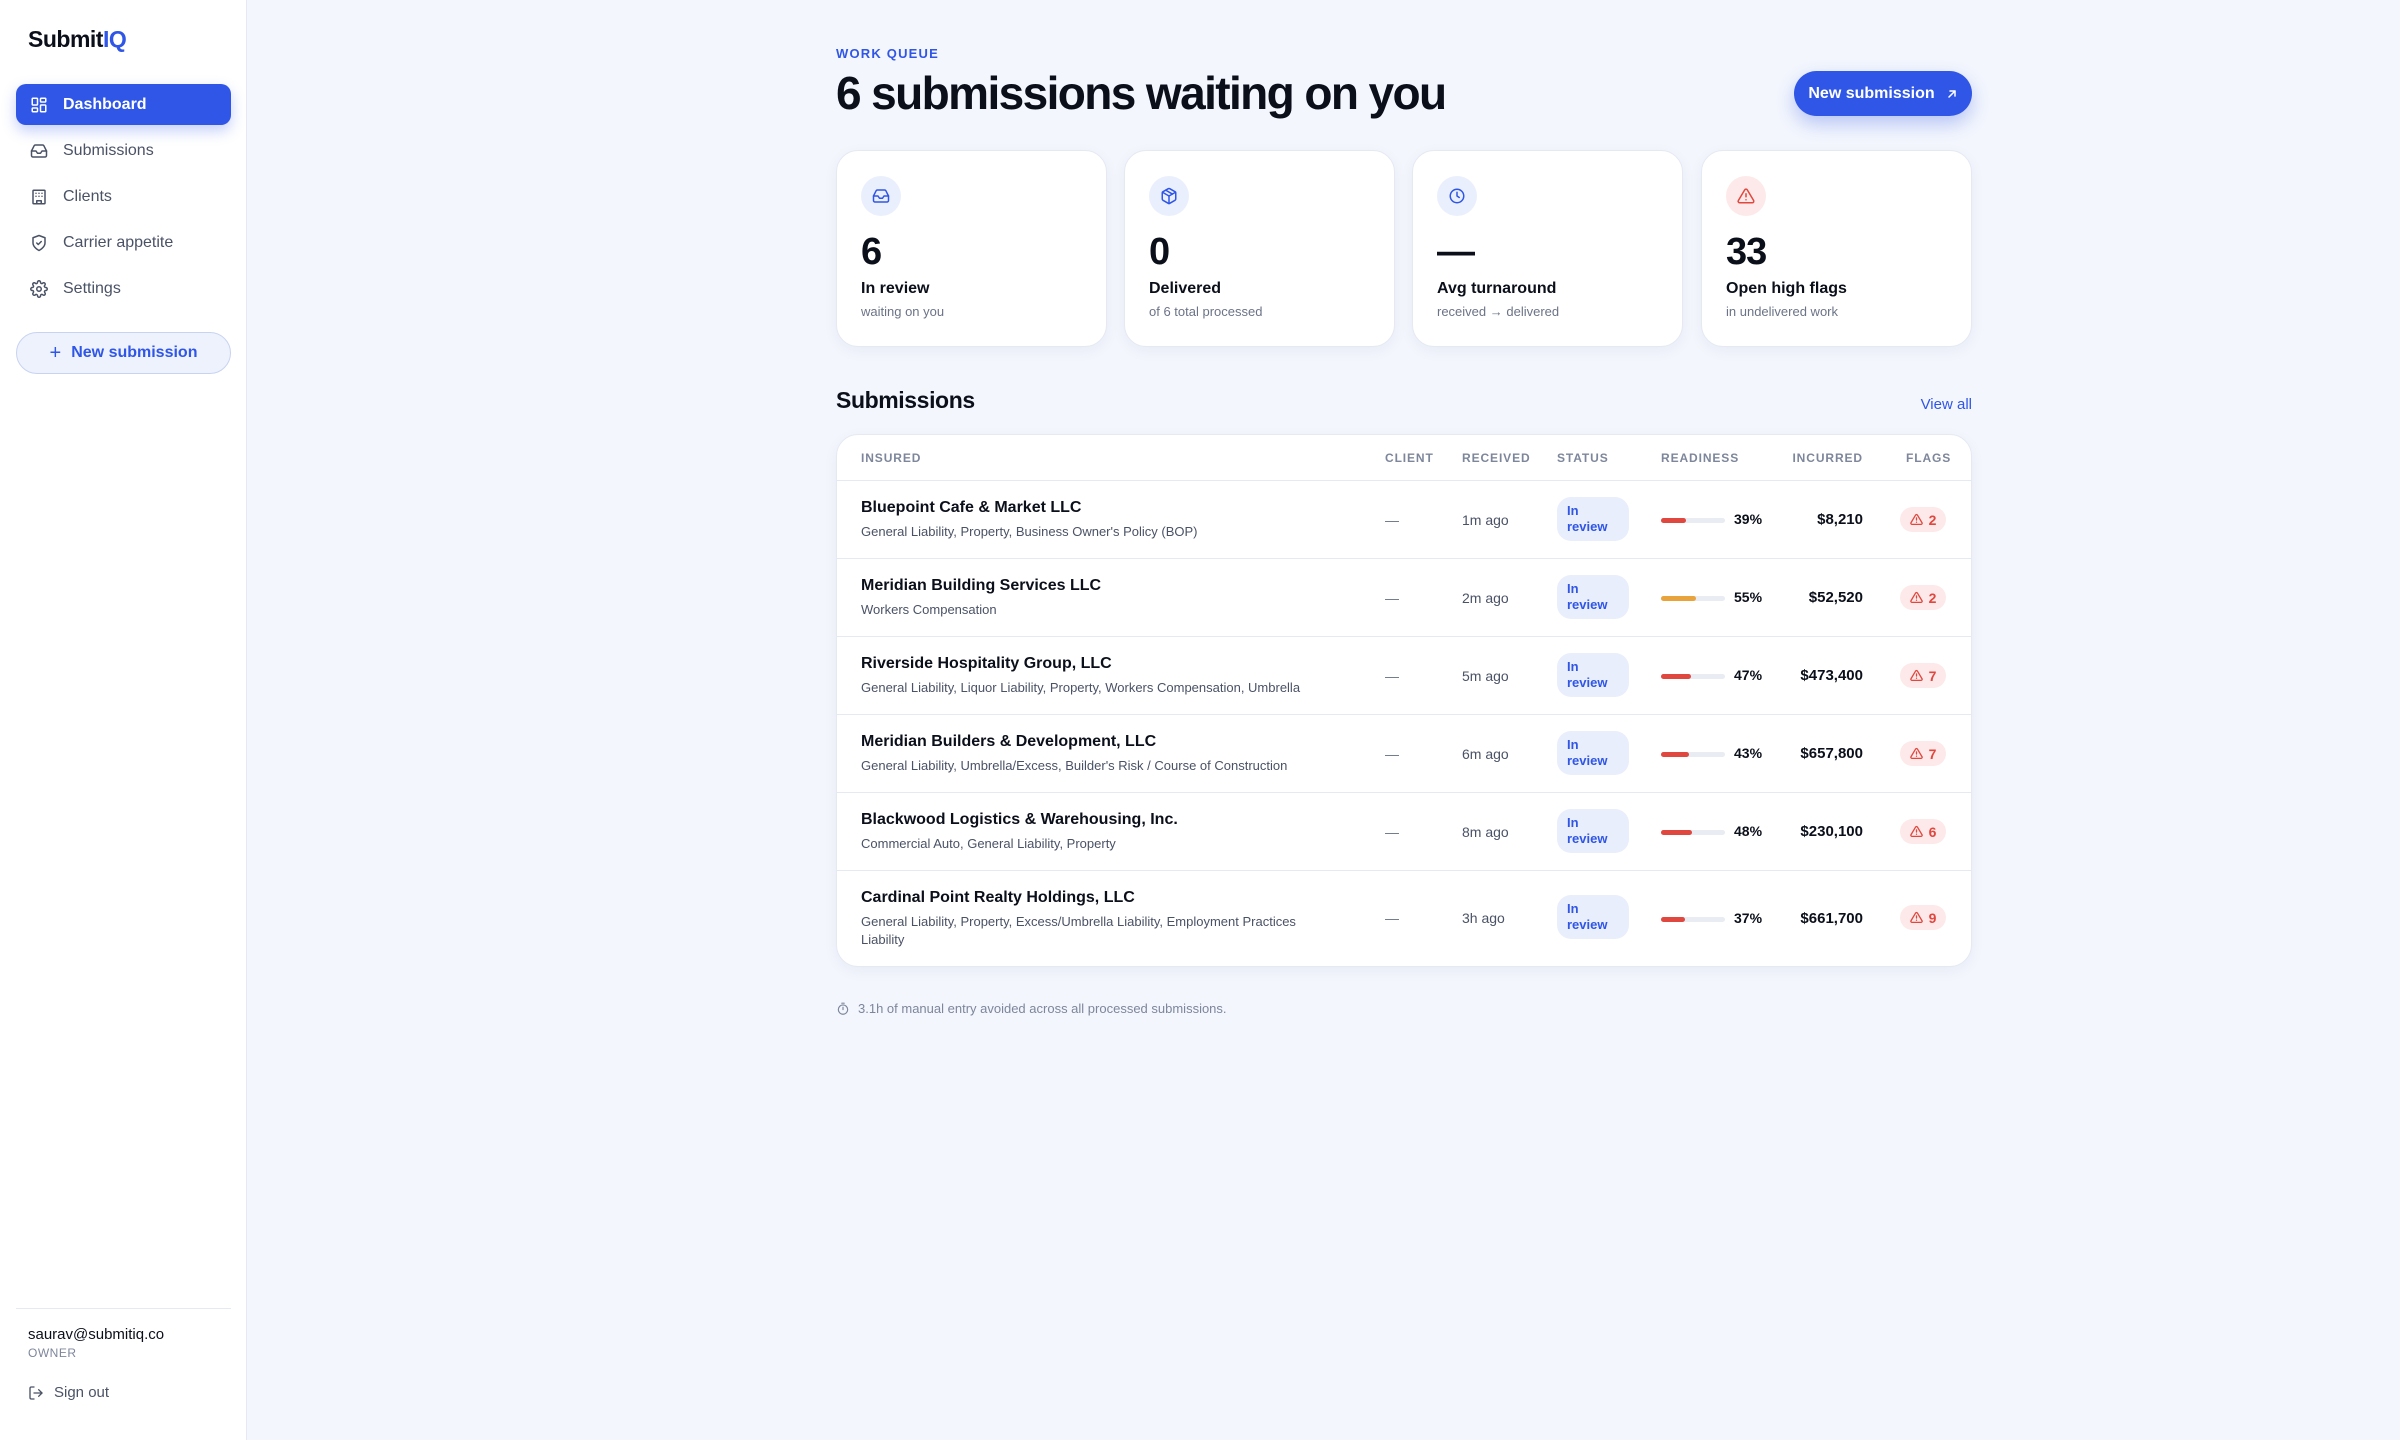  What do you see at coordinates (903, 311) in the screenshot?
I see `stat-sublabel: waiting on you` at bounding box center [903, 311].